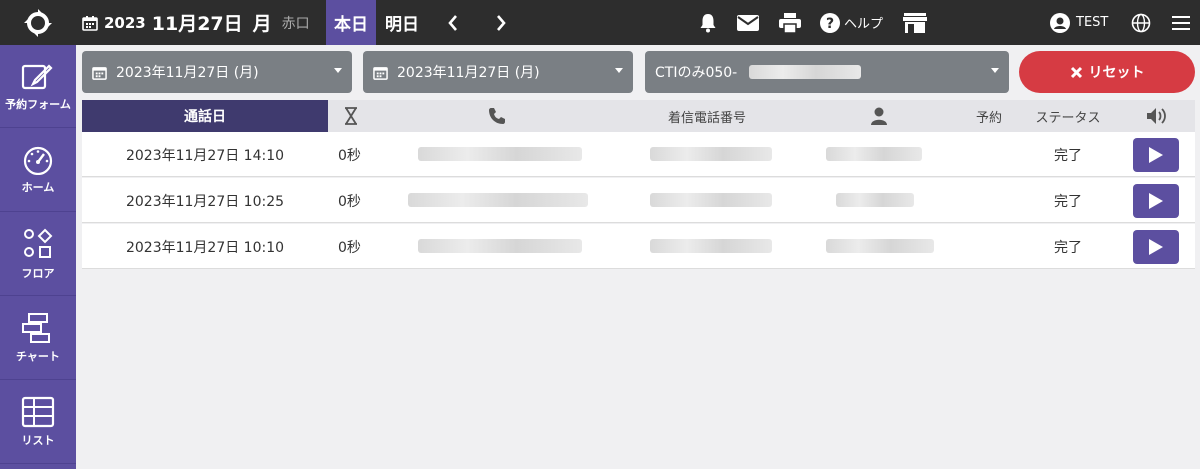 This screenshot has width=1200, height=469. I want to click on print-button, so click(790, 22).